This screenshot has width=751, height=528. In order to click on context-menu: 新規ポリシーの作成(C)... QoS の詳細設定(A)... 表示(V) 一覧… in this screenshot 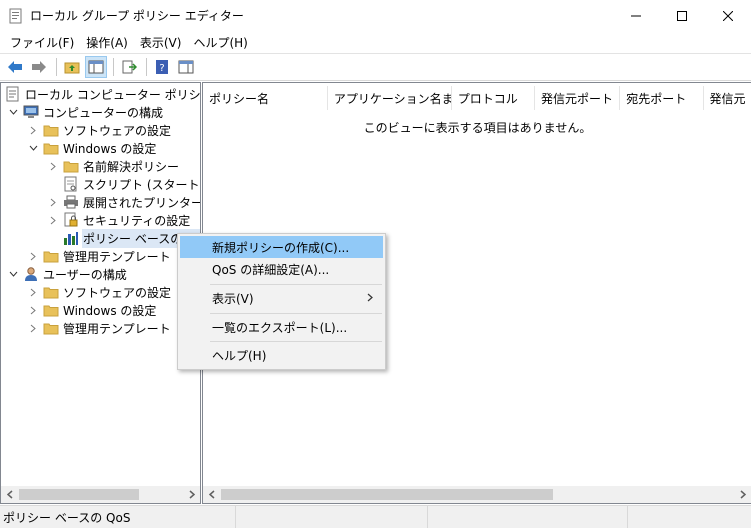, I will do `click(281, 301)`.